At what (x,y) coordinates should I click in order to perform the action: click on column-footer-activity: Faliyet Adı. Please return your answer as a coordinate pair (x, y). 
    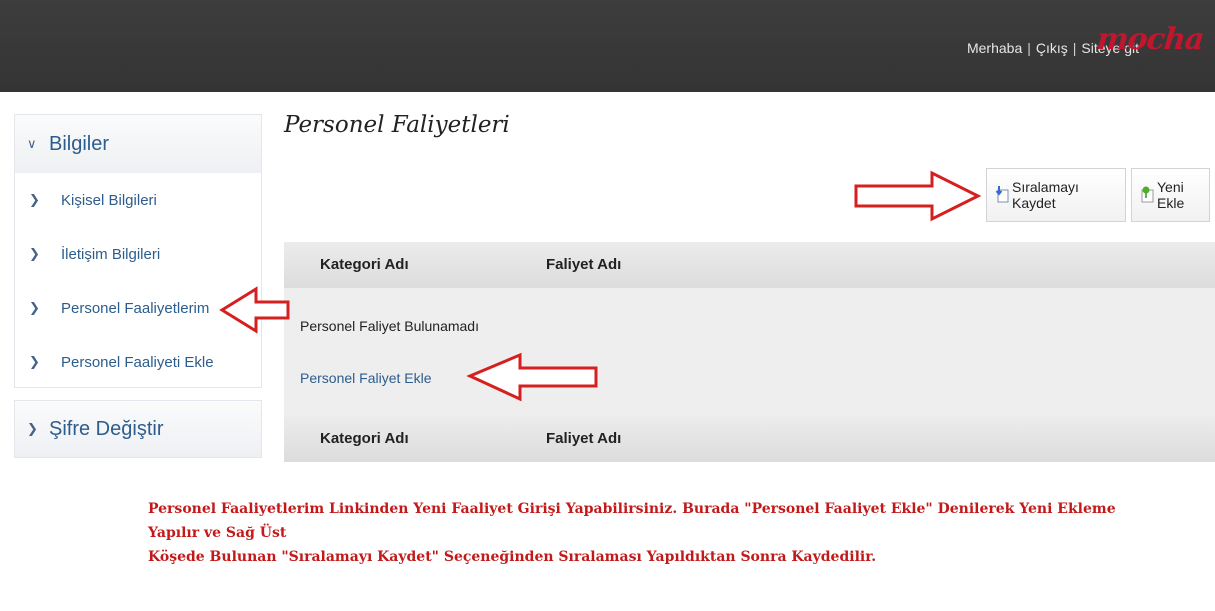
    Looking at the image, I should click on (584, 438).